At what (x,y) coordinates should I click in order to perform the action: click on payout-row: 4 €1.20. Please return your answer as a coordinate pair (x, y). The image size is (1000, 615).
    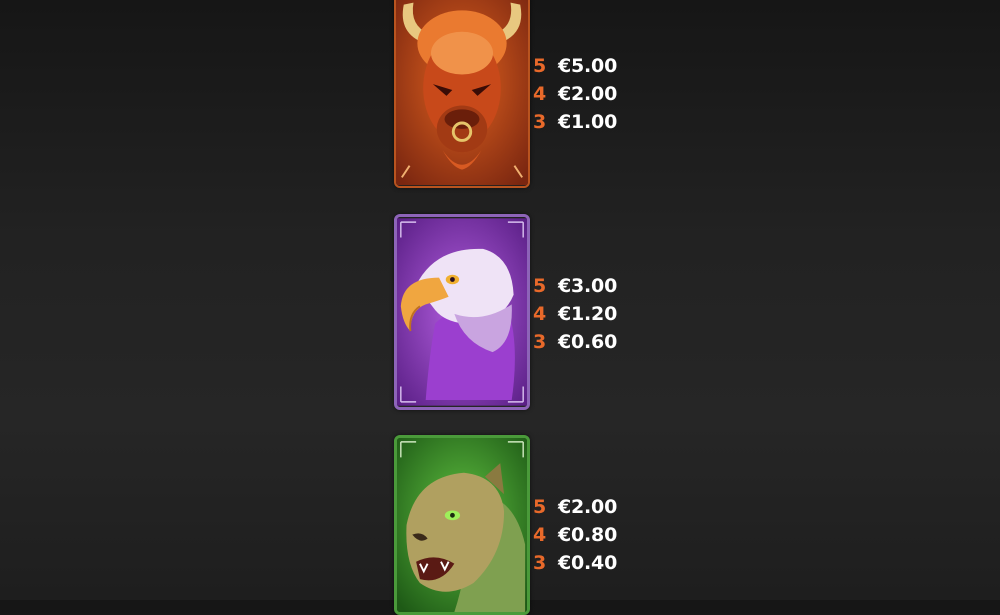
    Looking at the image, I should click on (593, 314).